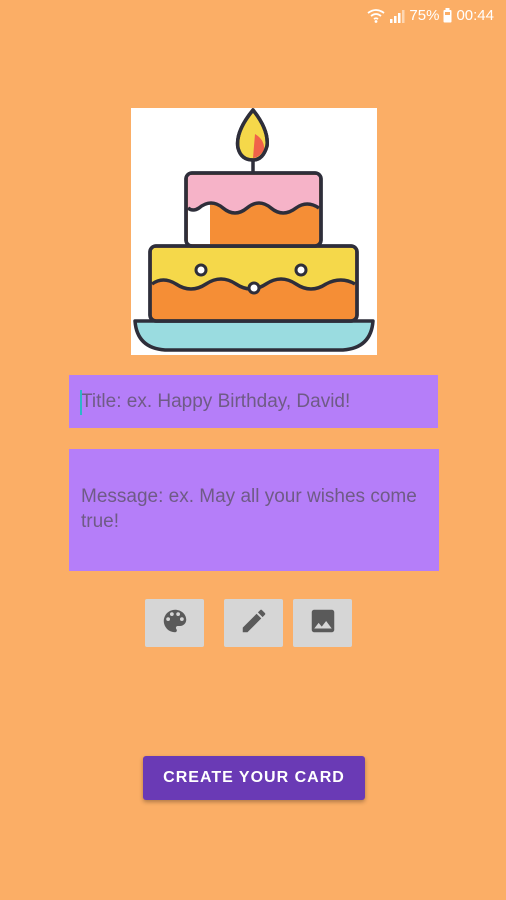  What do you see at coordinates (81, 402) in the screenshot?
I see `text-cursor` at bounding box center [81, 402].